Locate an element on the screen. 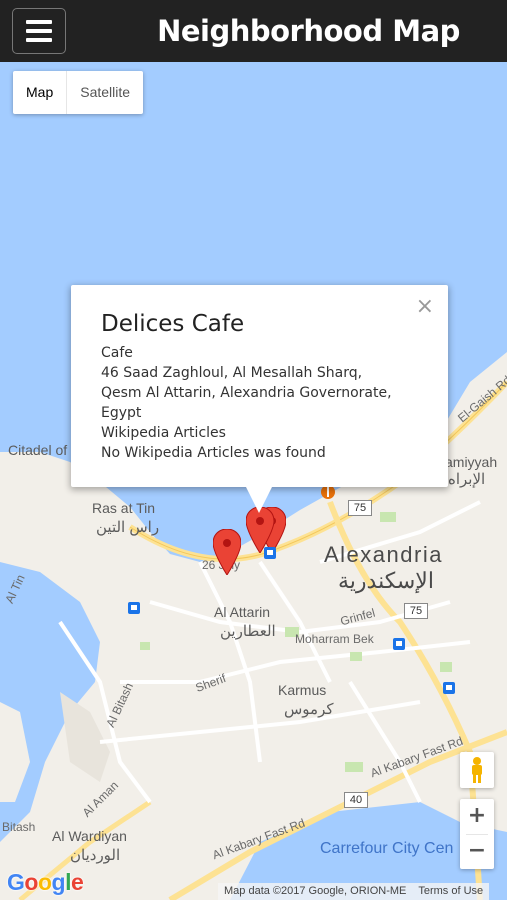 The height and width of the screenshot is (900, 507). map-type-control: Map Satellite is located at coordinates (78, 92).